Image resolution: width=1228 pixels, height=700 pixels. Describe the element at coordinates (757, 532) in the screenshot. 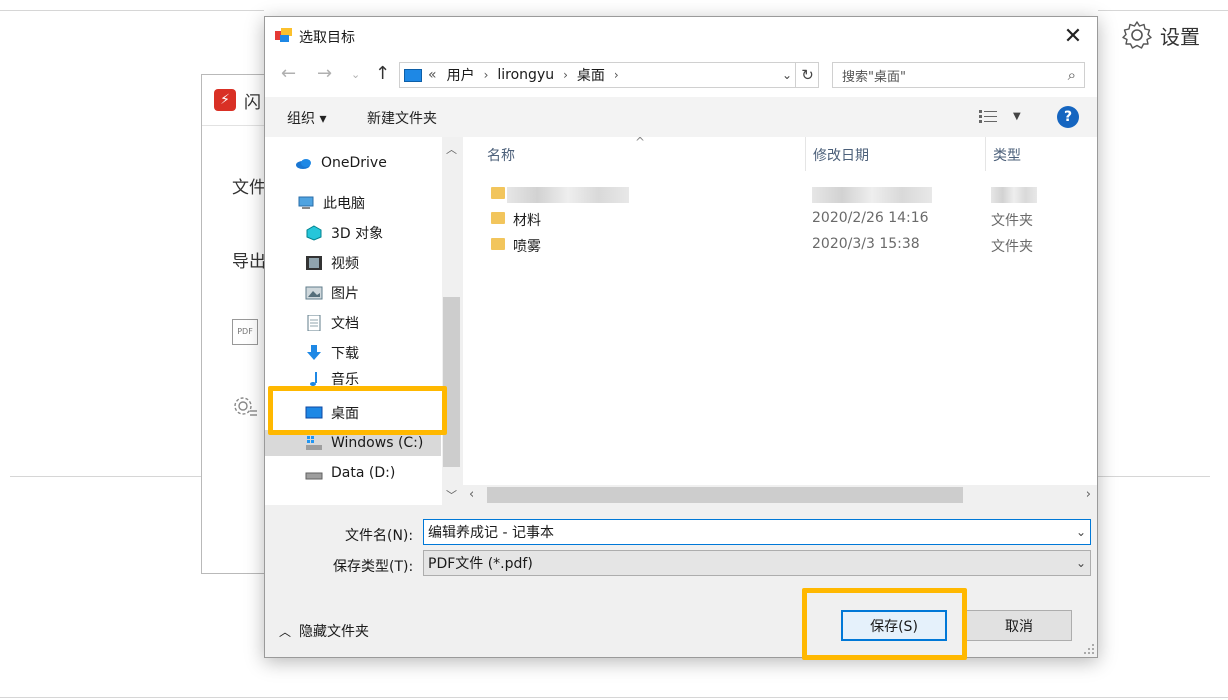

I see `filename-input: 编辑养成记 - 记事本 ⌄` at that location.